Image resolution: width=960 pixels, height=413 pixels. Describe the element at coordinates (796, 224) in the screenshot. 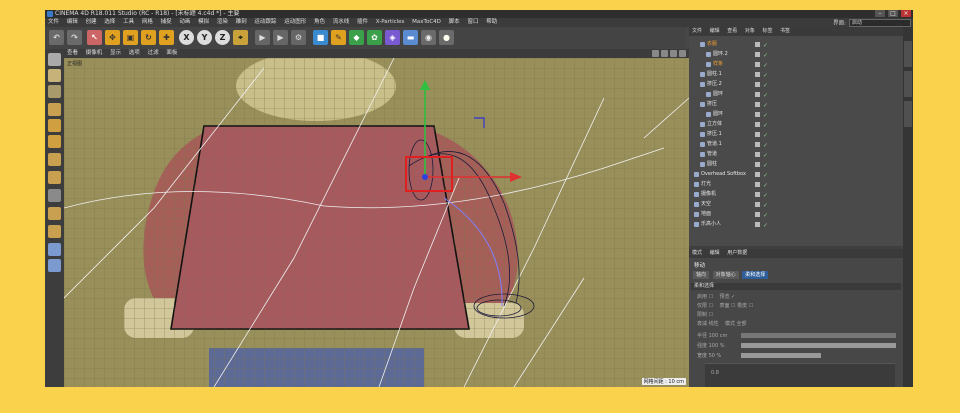

I see `object-row: 乐高小人 ✓` at that location.